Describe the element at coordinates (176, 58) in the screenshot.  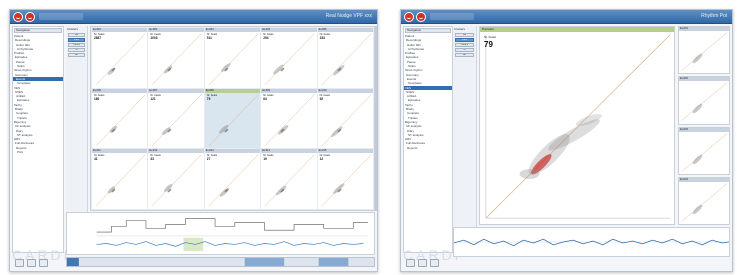
I see `scatter-cell: Ev.#02 Nr. beats 1003` at that location.